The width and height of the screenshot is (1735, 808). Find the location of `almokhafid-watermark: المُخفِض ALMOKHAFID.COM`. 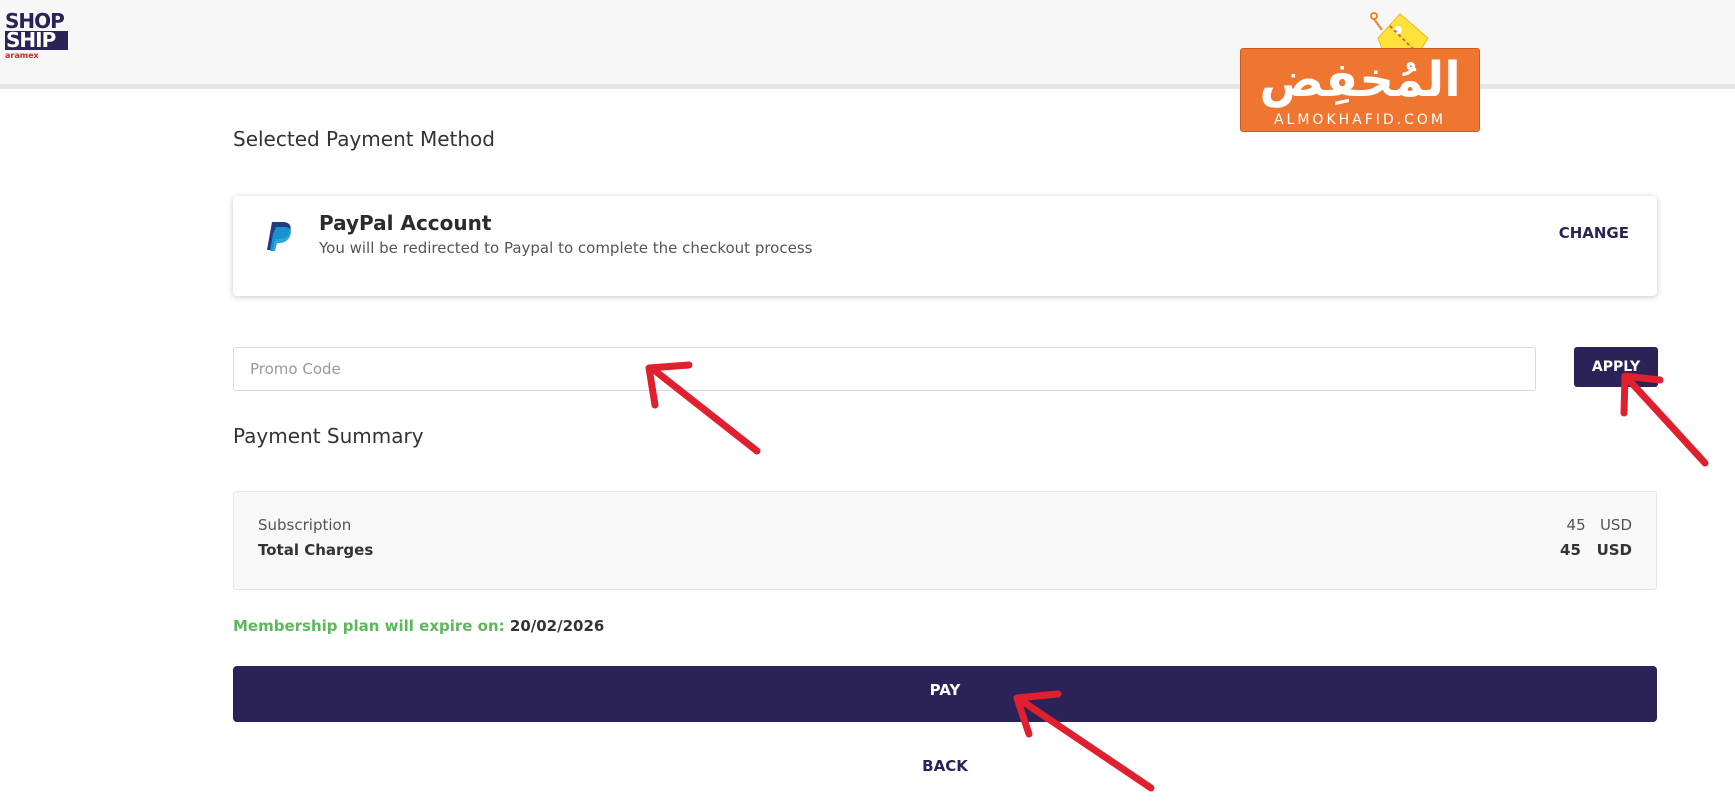

almokhafid-watermark: المُخفِض ALMOKHAFID.COM is located at coordinates (1360, 90).